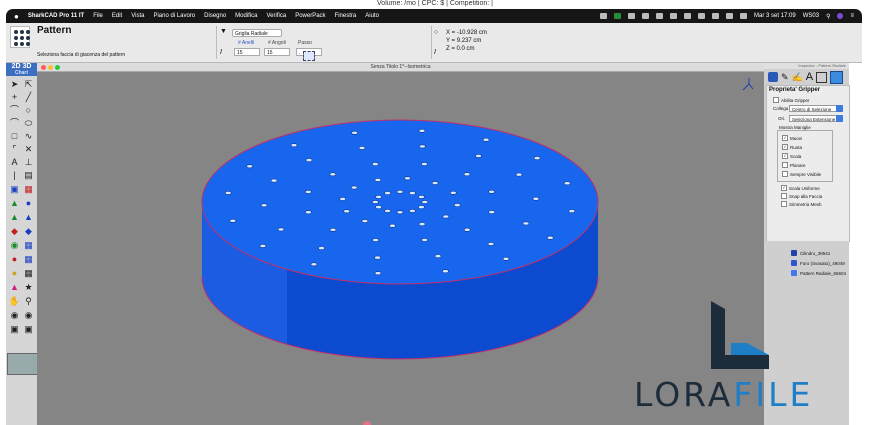 The image size is (870, 425). Describe the element at coordinates (137, 16) in the screenshot. I see `menu-vista: Vista` at that location.